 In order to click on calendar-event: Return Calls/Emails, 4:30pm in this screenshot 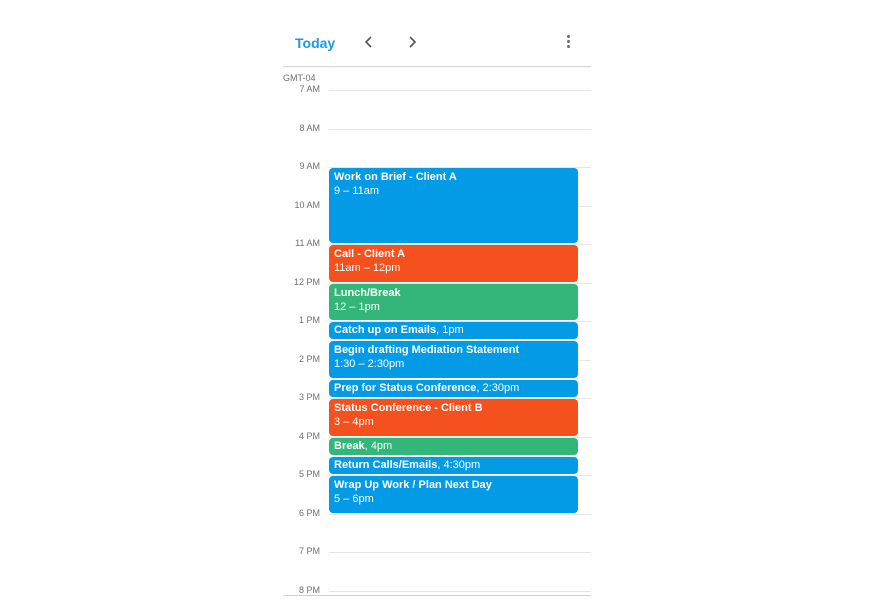, I will do `click(453, 465)`.